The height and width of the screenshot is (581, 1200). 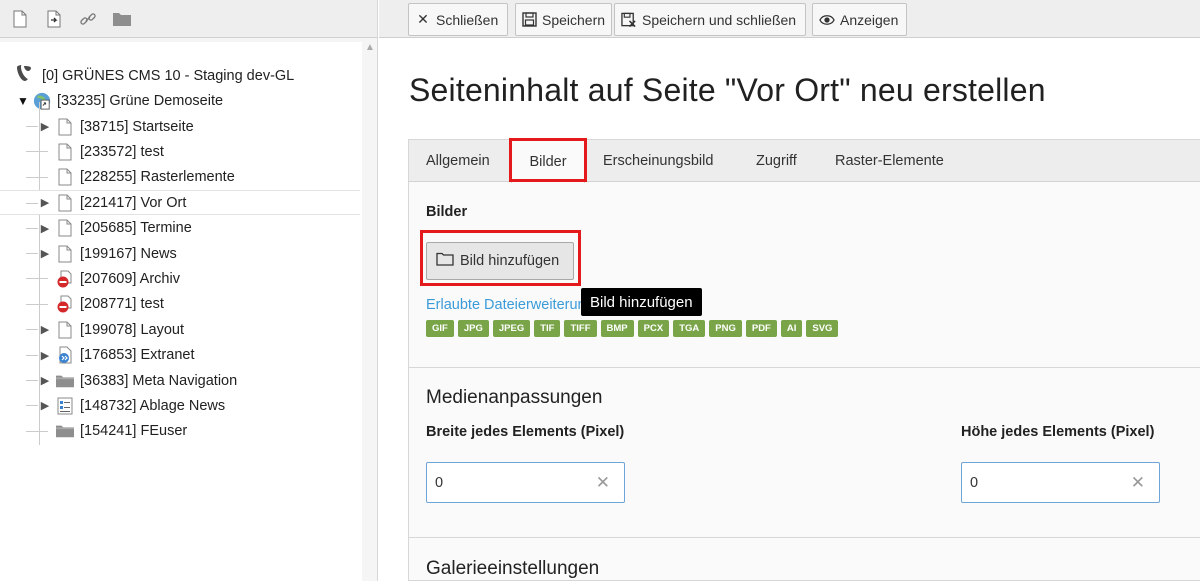 What do you see at coordinates (130, 278) in the screenshot?
I see `tree-item-label: [207609] Archiv` at bounding box center [130, 278].